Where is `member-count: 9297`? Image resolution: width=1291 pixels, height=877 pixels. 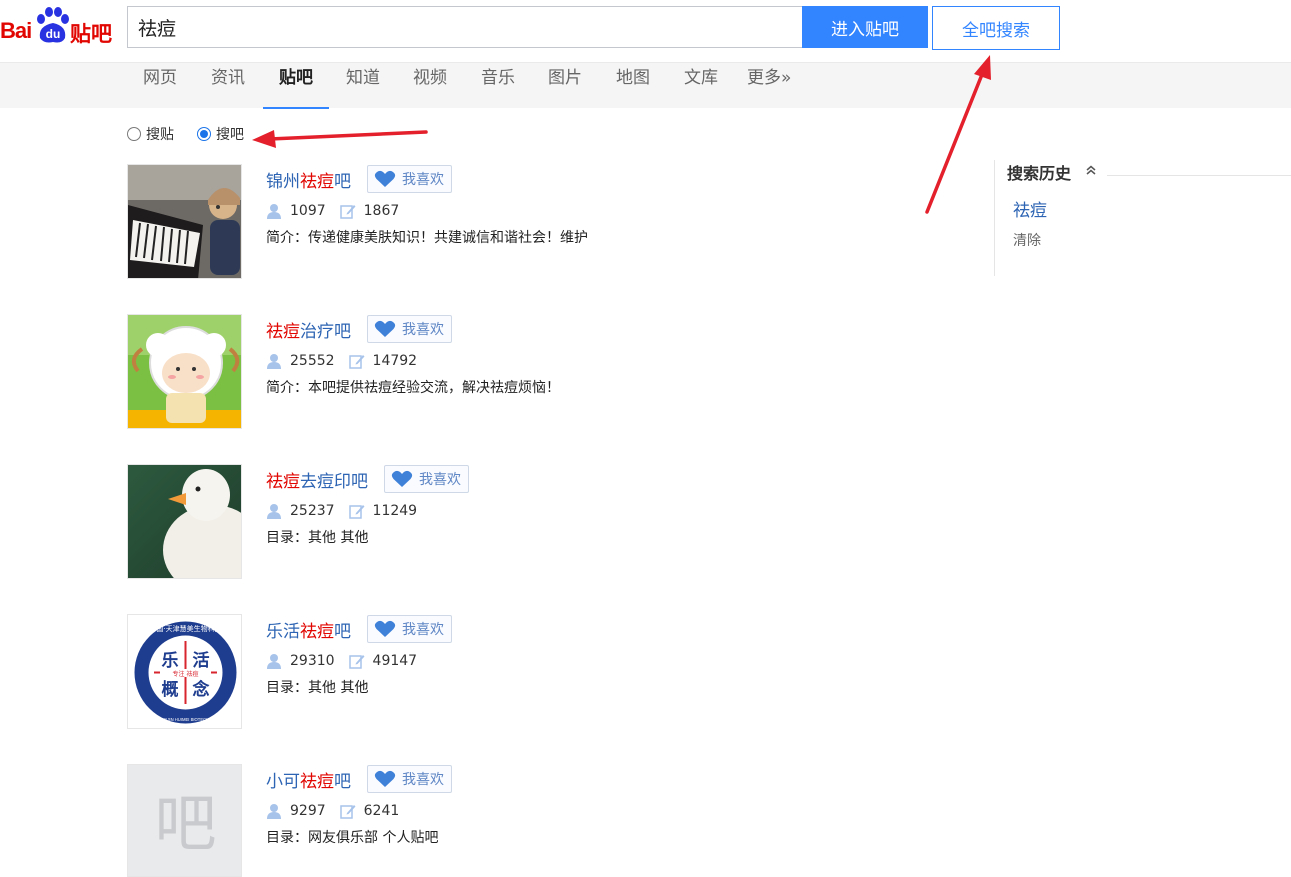 member-count: 9297 is located at coordinates (308, 811).